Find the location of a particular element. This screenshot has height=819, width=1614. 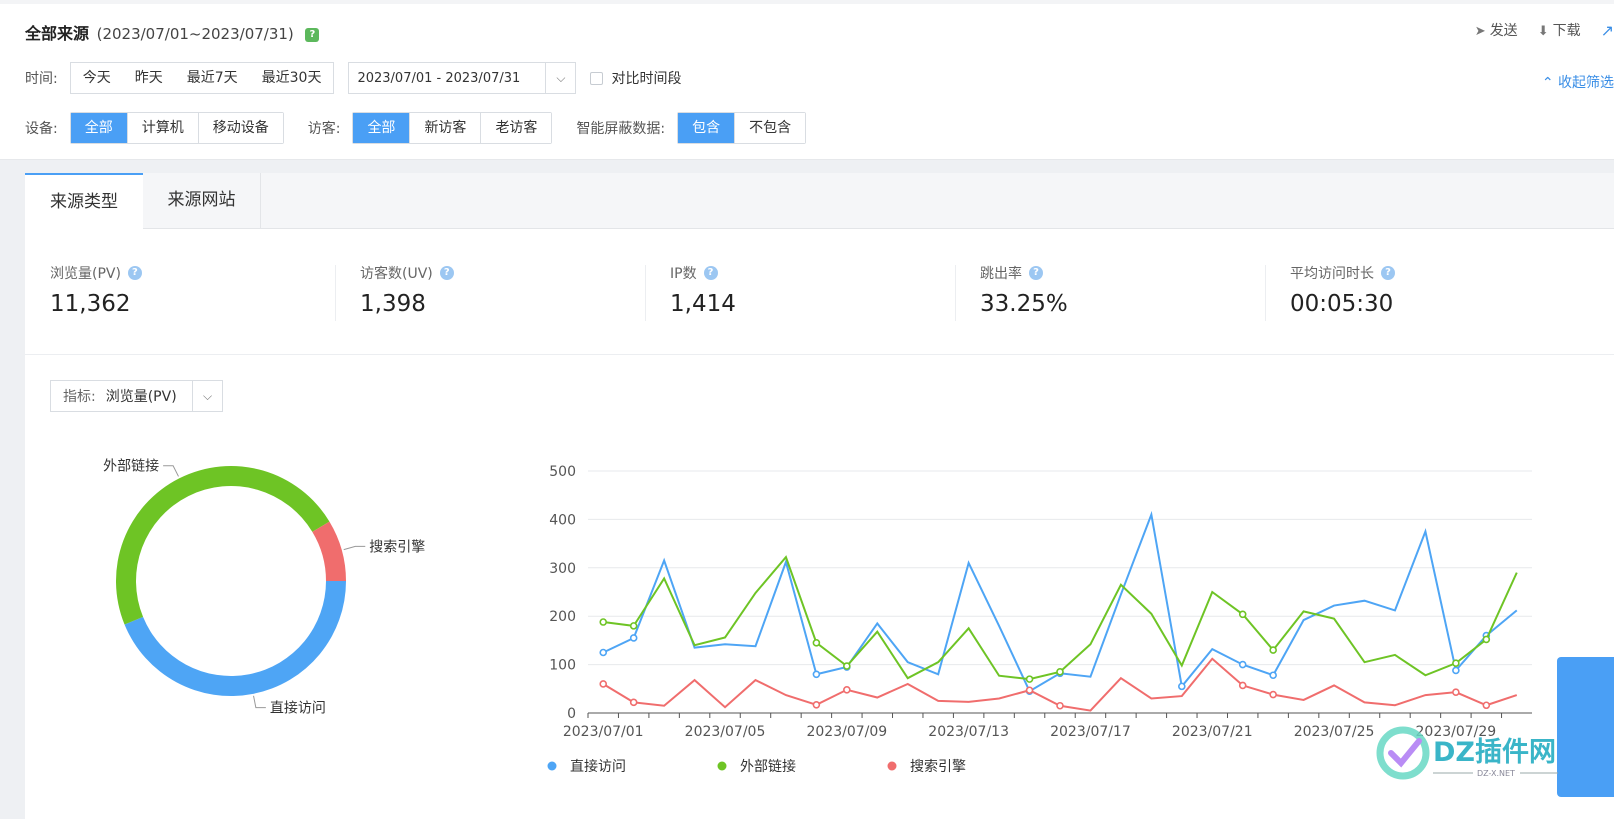

device-label: 设备: is located at coordinates (41, 129).